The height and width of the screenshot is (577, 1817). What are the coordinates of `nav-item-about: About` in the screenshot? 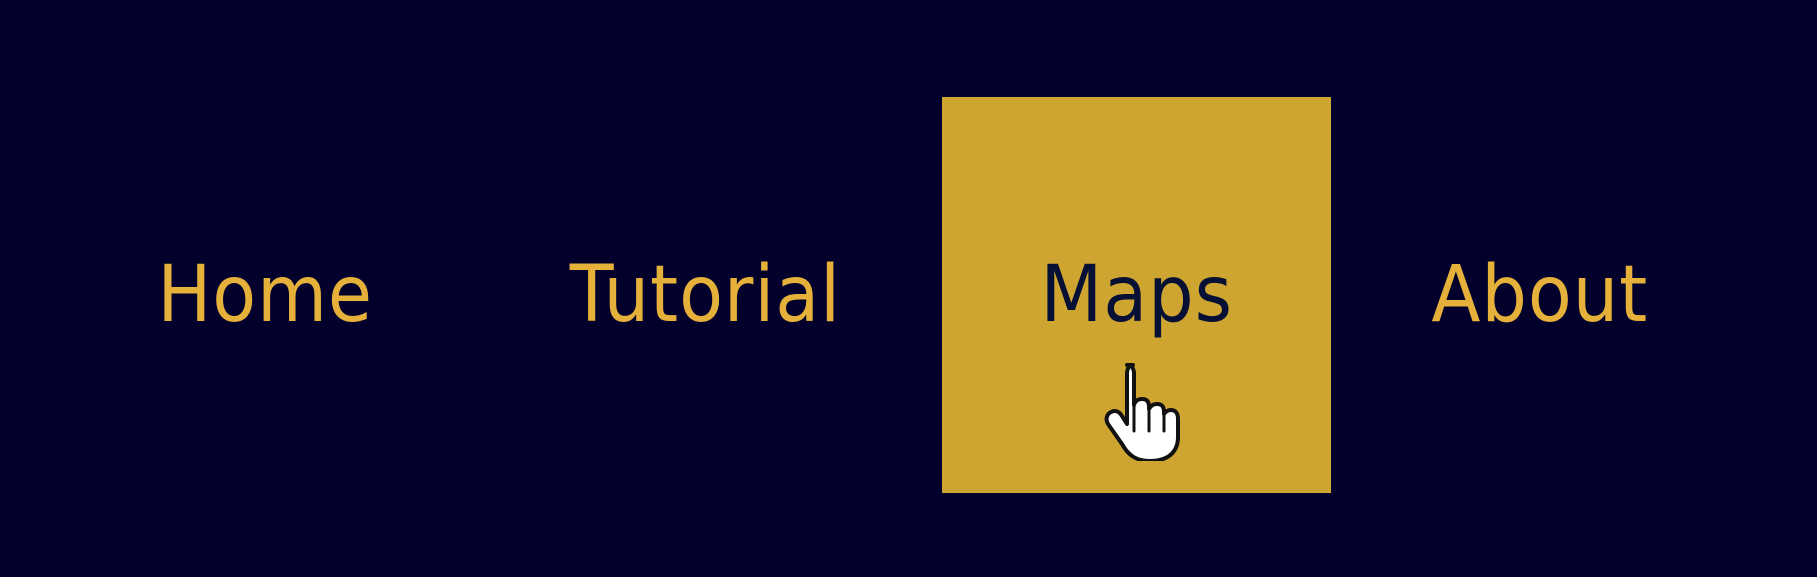 It's located at (1540, 295).